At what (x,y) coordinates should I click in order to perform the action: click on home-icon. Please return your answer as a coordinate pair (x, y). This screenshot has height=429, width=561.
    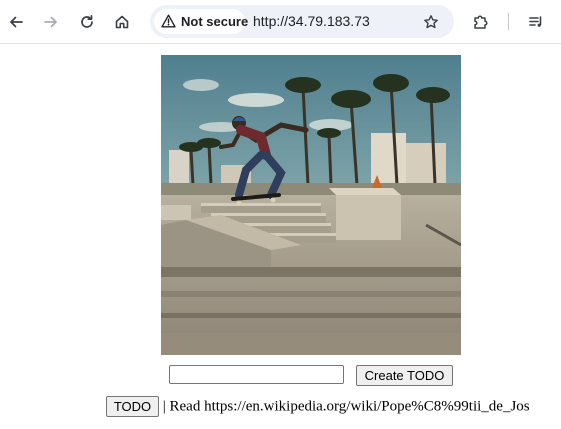
    Looking at the image, I should click on (122, 22).